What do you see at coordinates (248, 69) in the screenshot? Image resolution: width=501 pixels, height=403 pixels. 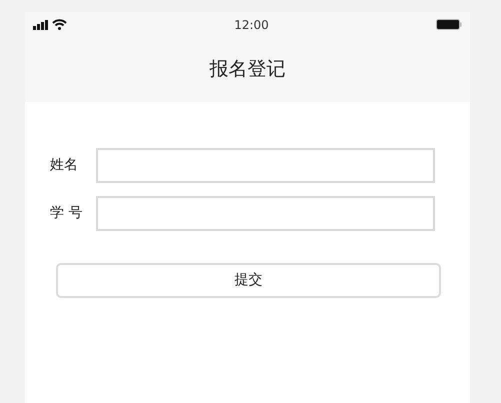 I see `page-title: 报名登记` at bounding box center [248, 69].